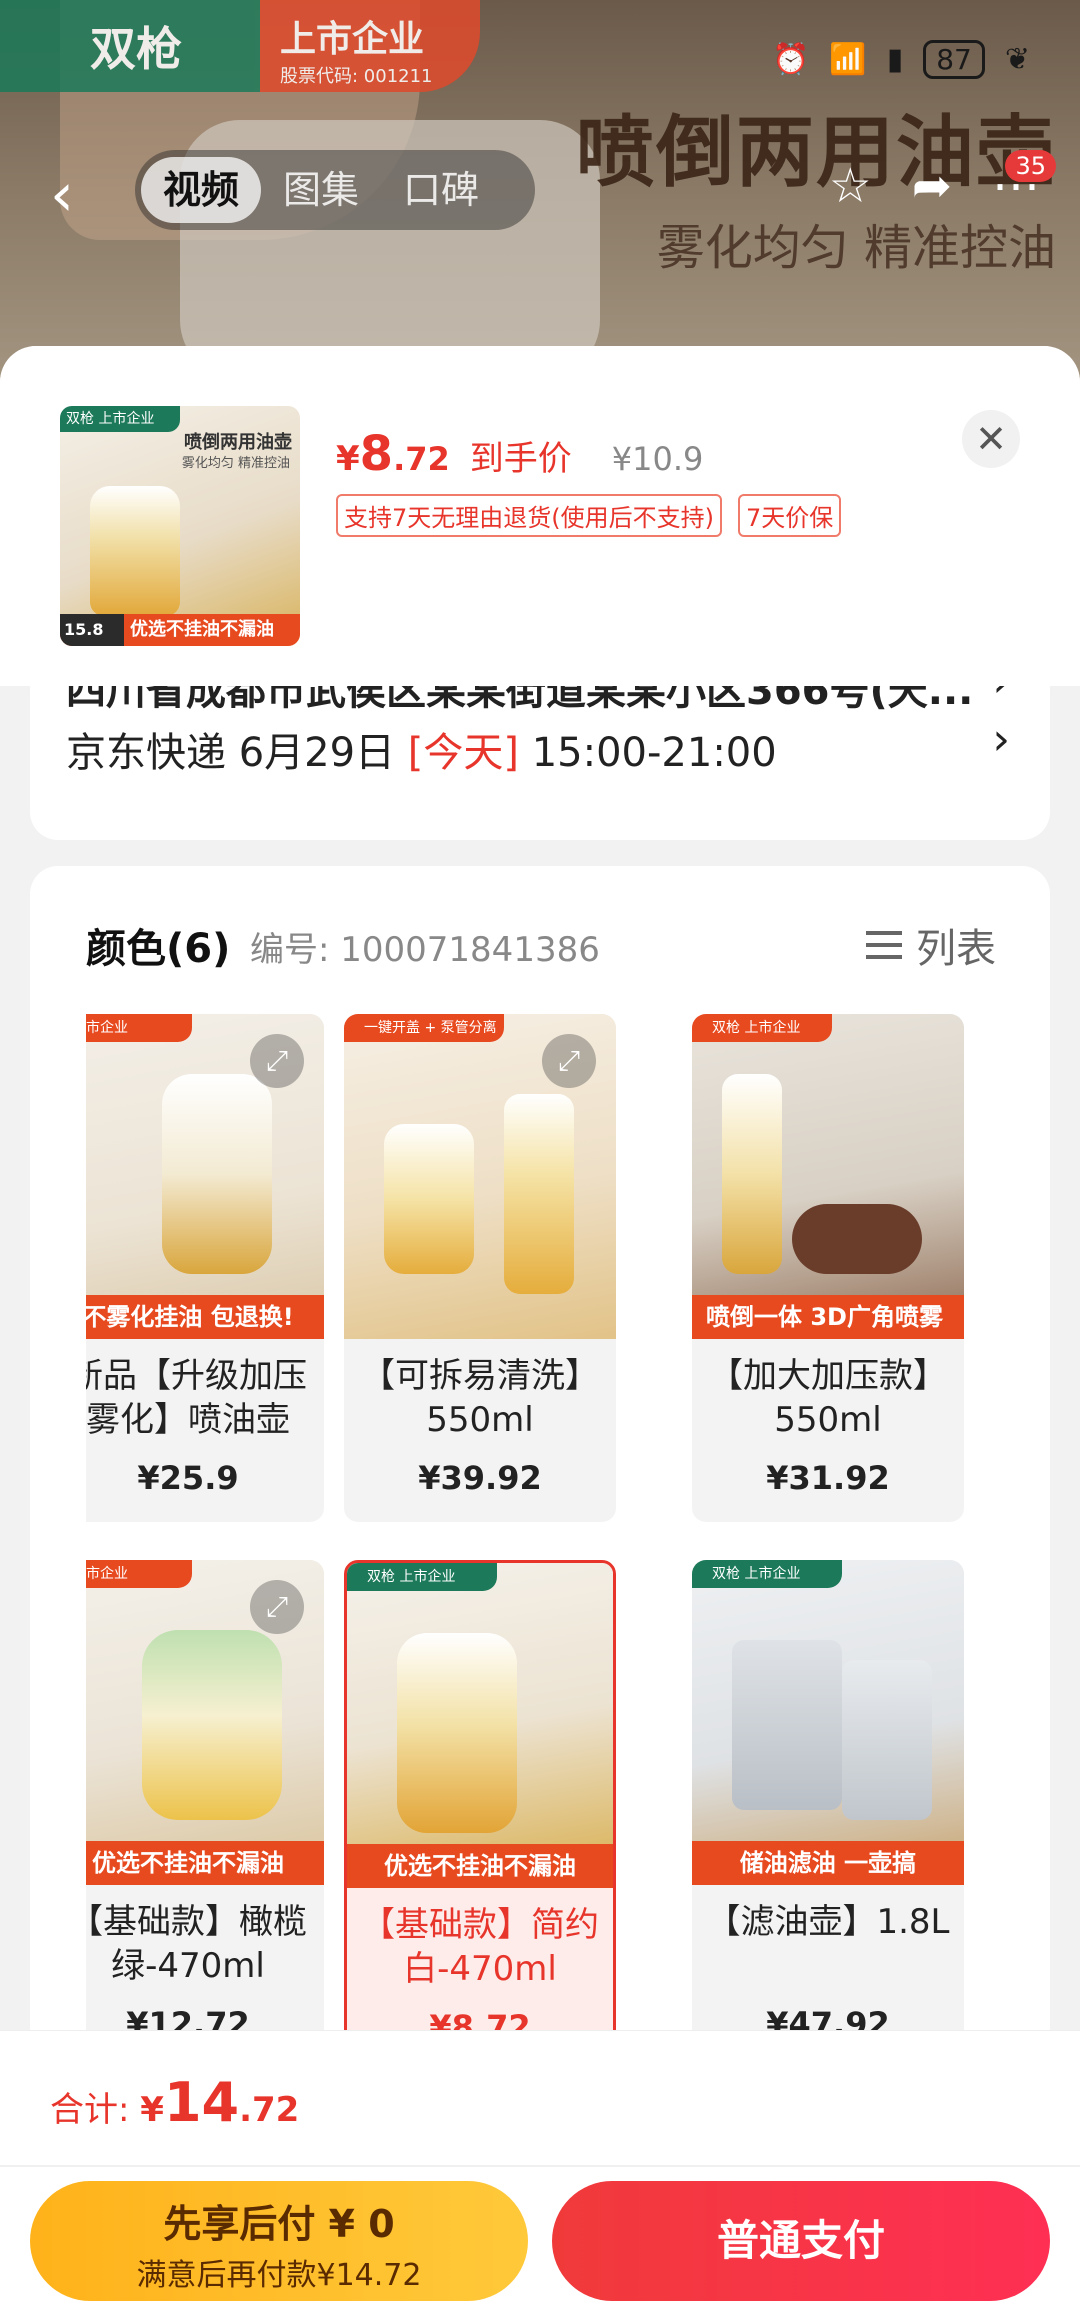 The image size is (1080, 2310). Describe the element at coordinates (356, 76) in the screenshot. I see `stock-code: 股票代码: 001211` at that location.